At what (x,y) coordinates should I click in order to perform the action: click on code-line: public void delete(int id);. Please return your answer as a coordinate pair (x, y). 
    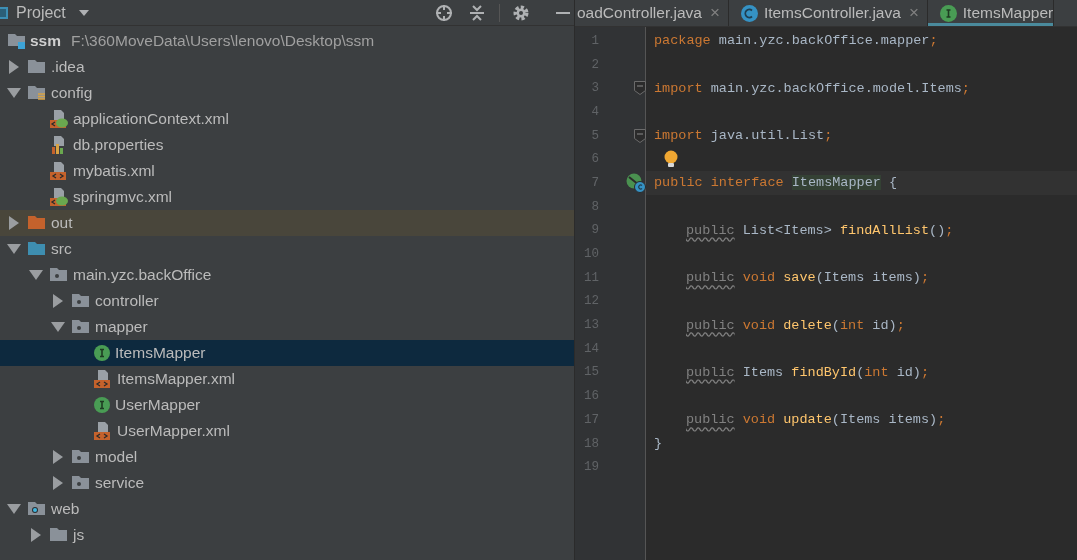
    Looking at the image, I should click on (795, 325).